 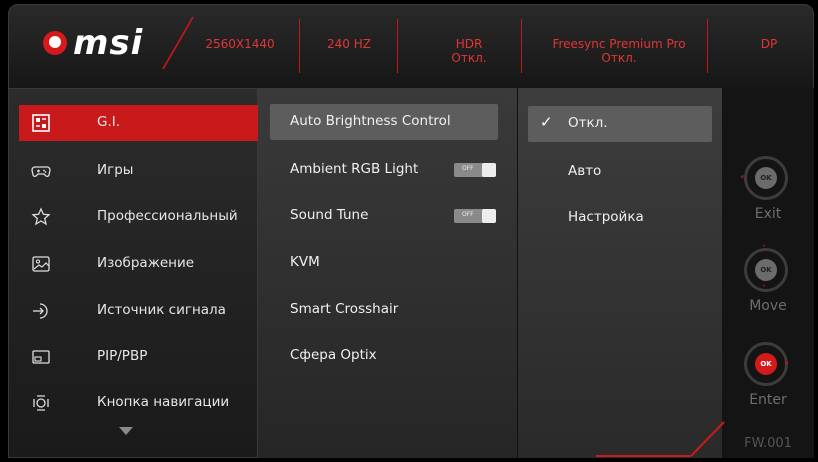 What do you see at coordinates (475, 170) in the screenshot?
I see `ambient-rgb-toggle: OFF` at bounding box center [475, 170].